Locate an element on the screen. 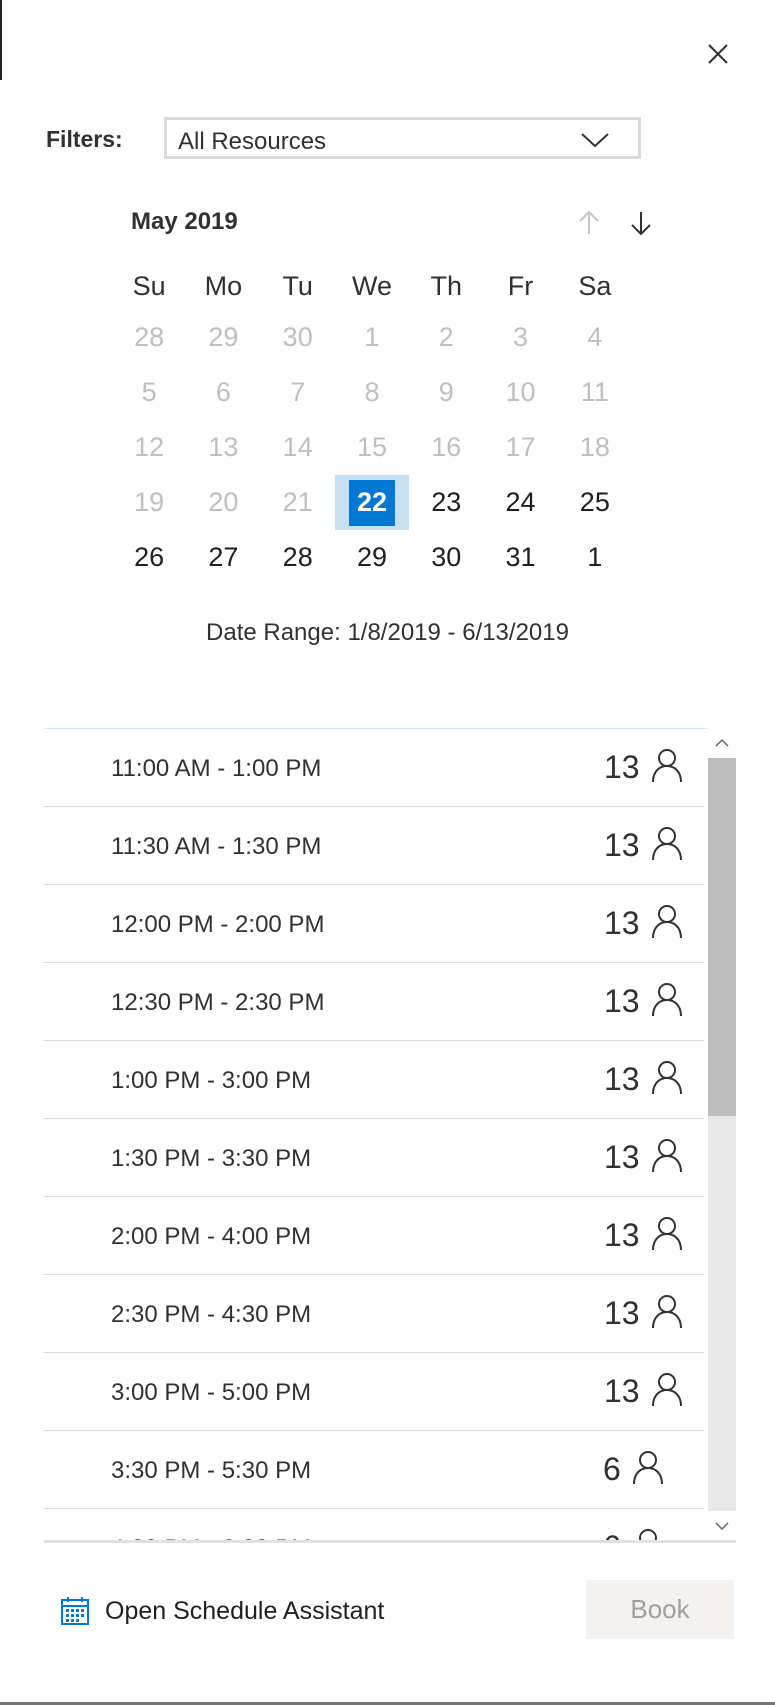 The width and height of the screenshot is (775, 1705). close-icon is located at coordinates (718, 54).